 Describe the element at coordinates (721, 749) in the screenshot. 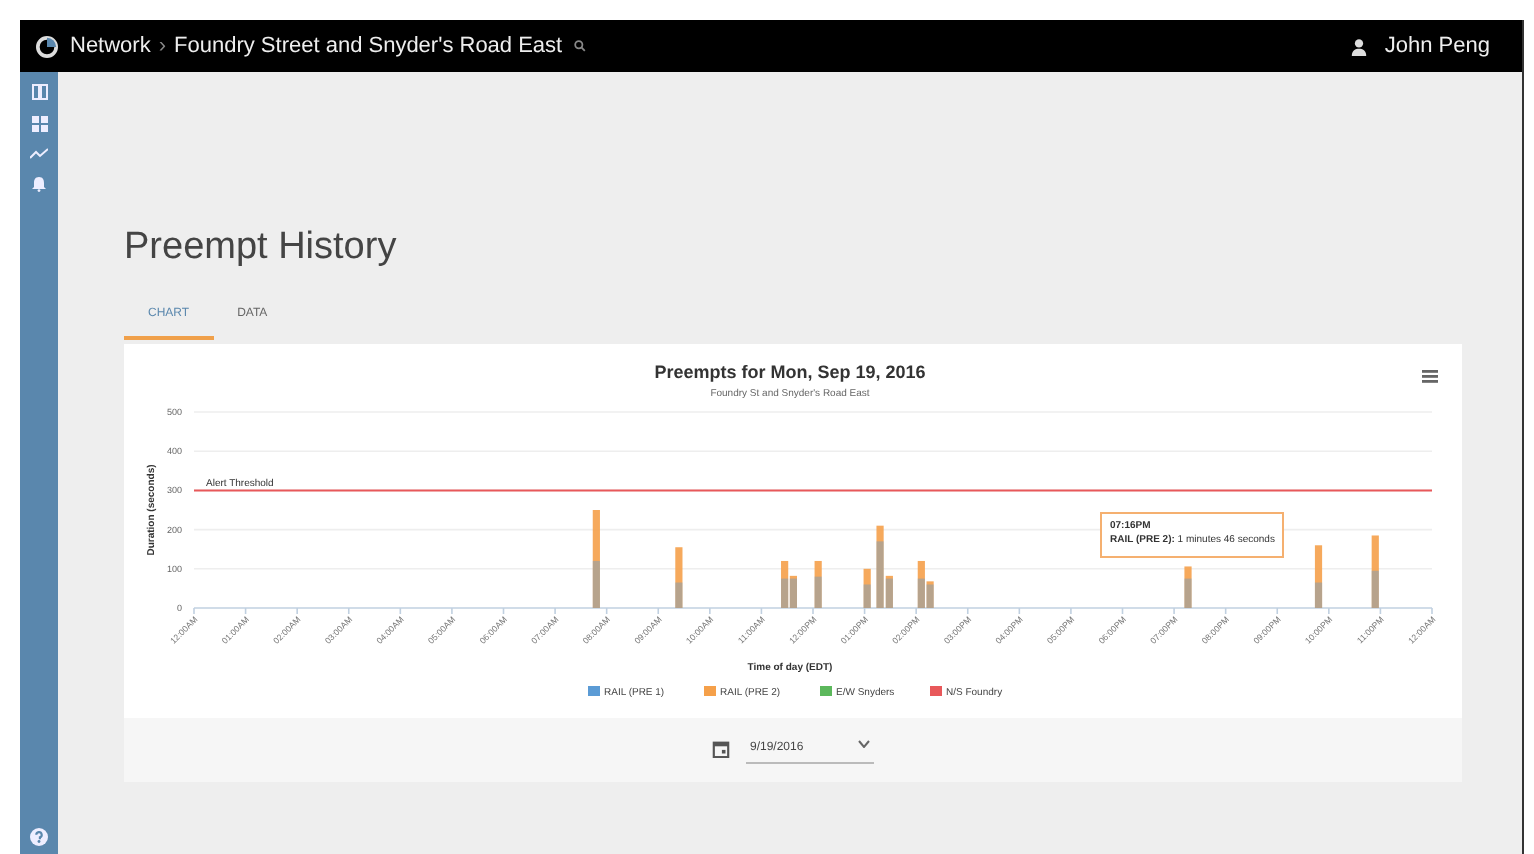

I see `calendar-icon` at that location.